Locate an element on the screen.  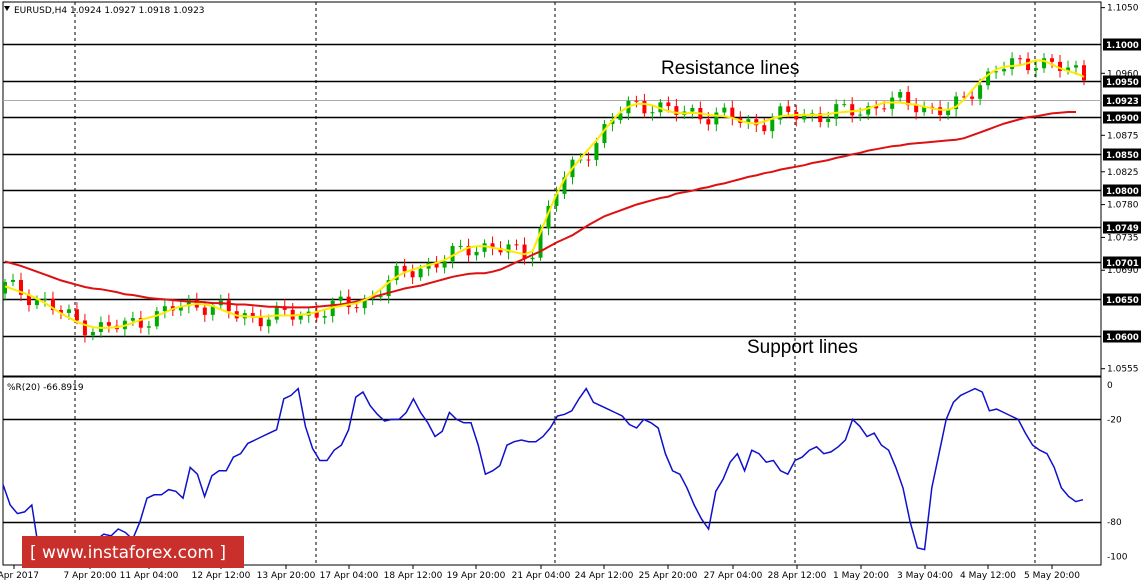
time-label: 12 Apr 12:00 is located at coordinates (221, 576).